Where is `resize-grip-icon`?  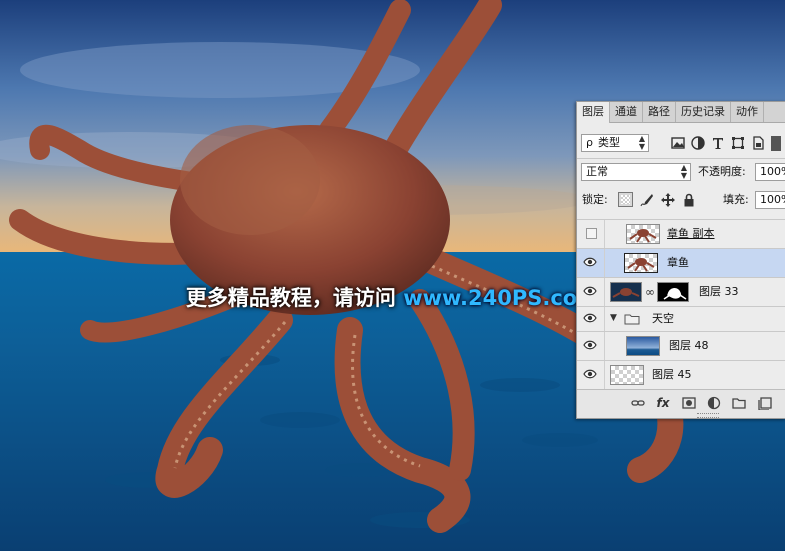 resize-grip-icon is located at coordinates (708, 415).